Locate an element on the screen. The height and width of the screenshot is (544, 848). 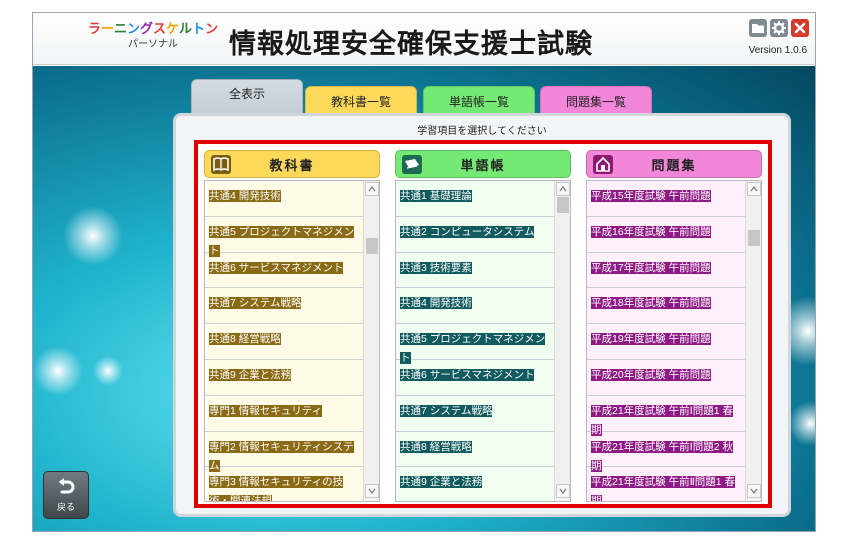
list-item-label: 専門1 情報セキュリティ is located at coordinates (266, 410).